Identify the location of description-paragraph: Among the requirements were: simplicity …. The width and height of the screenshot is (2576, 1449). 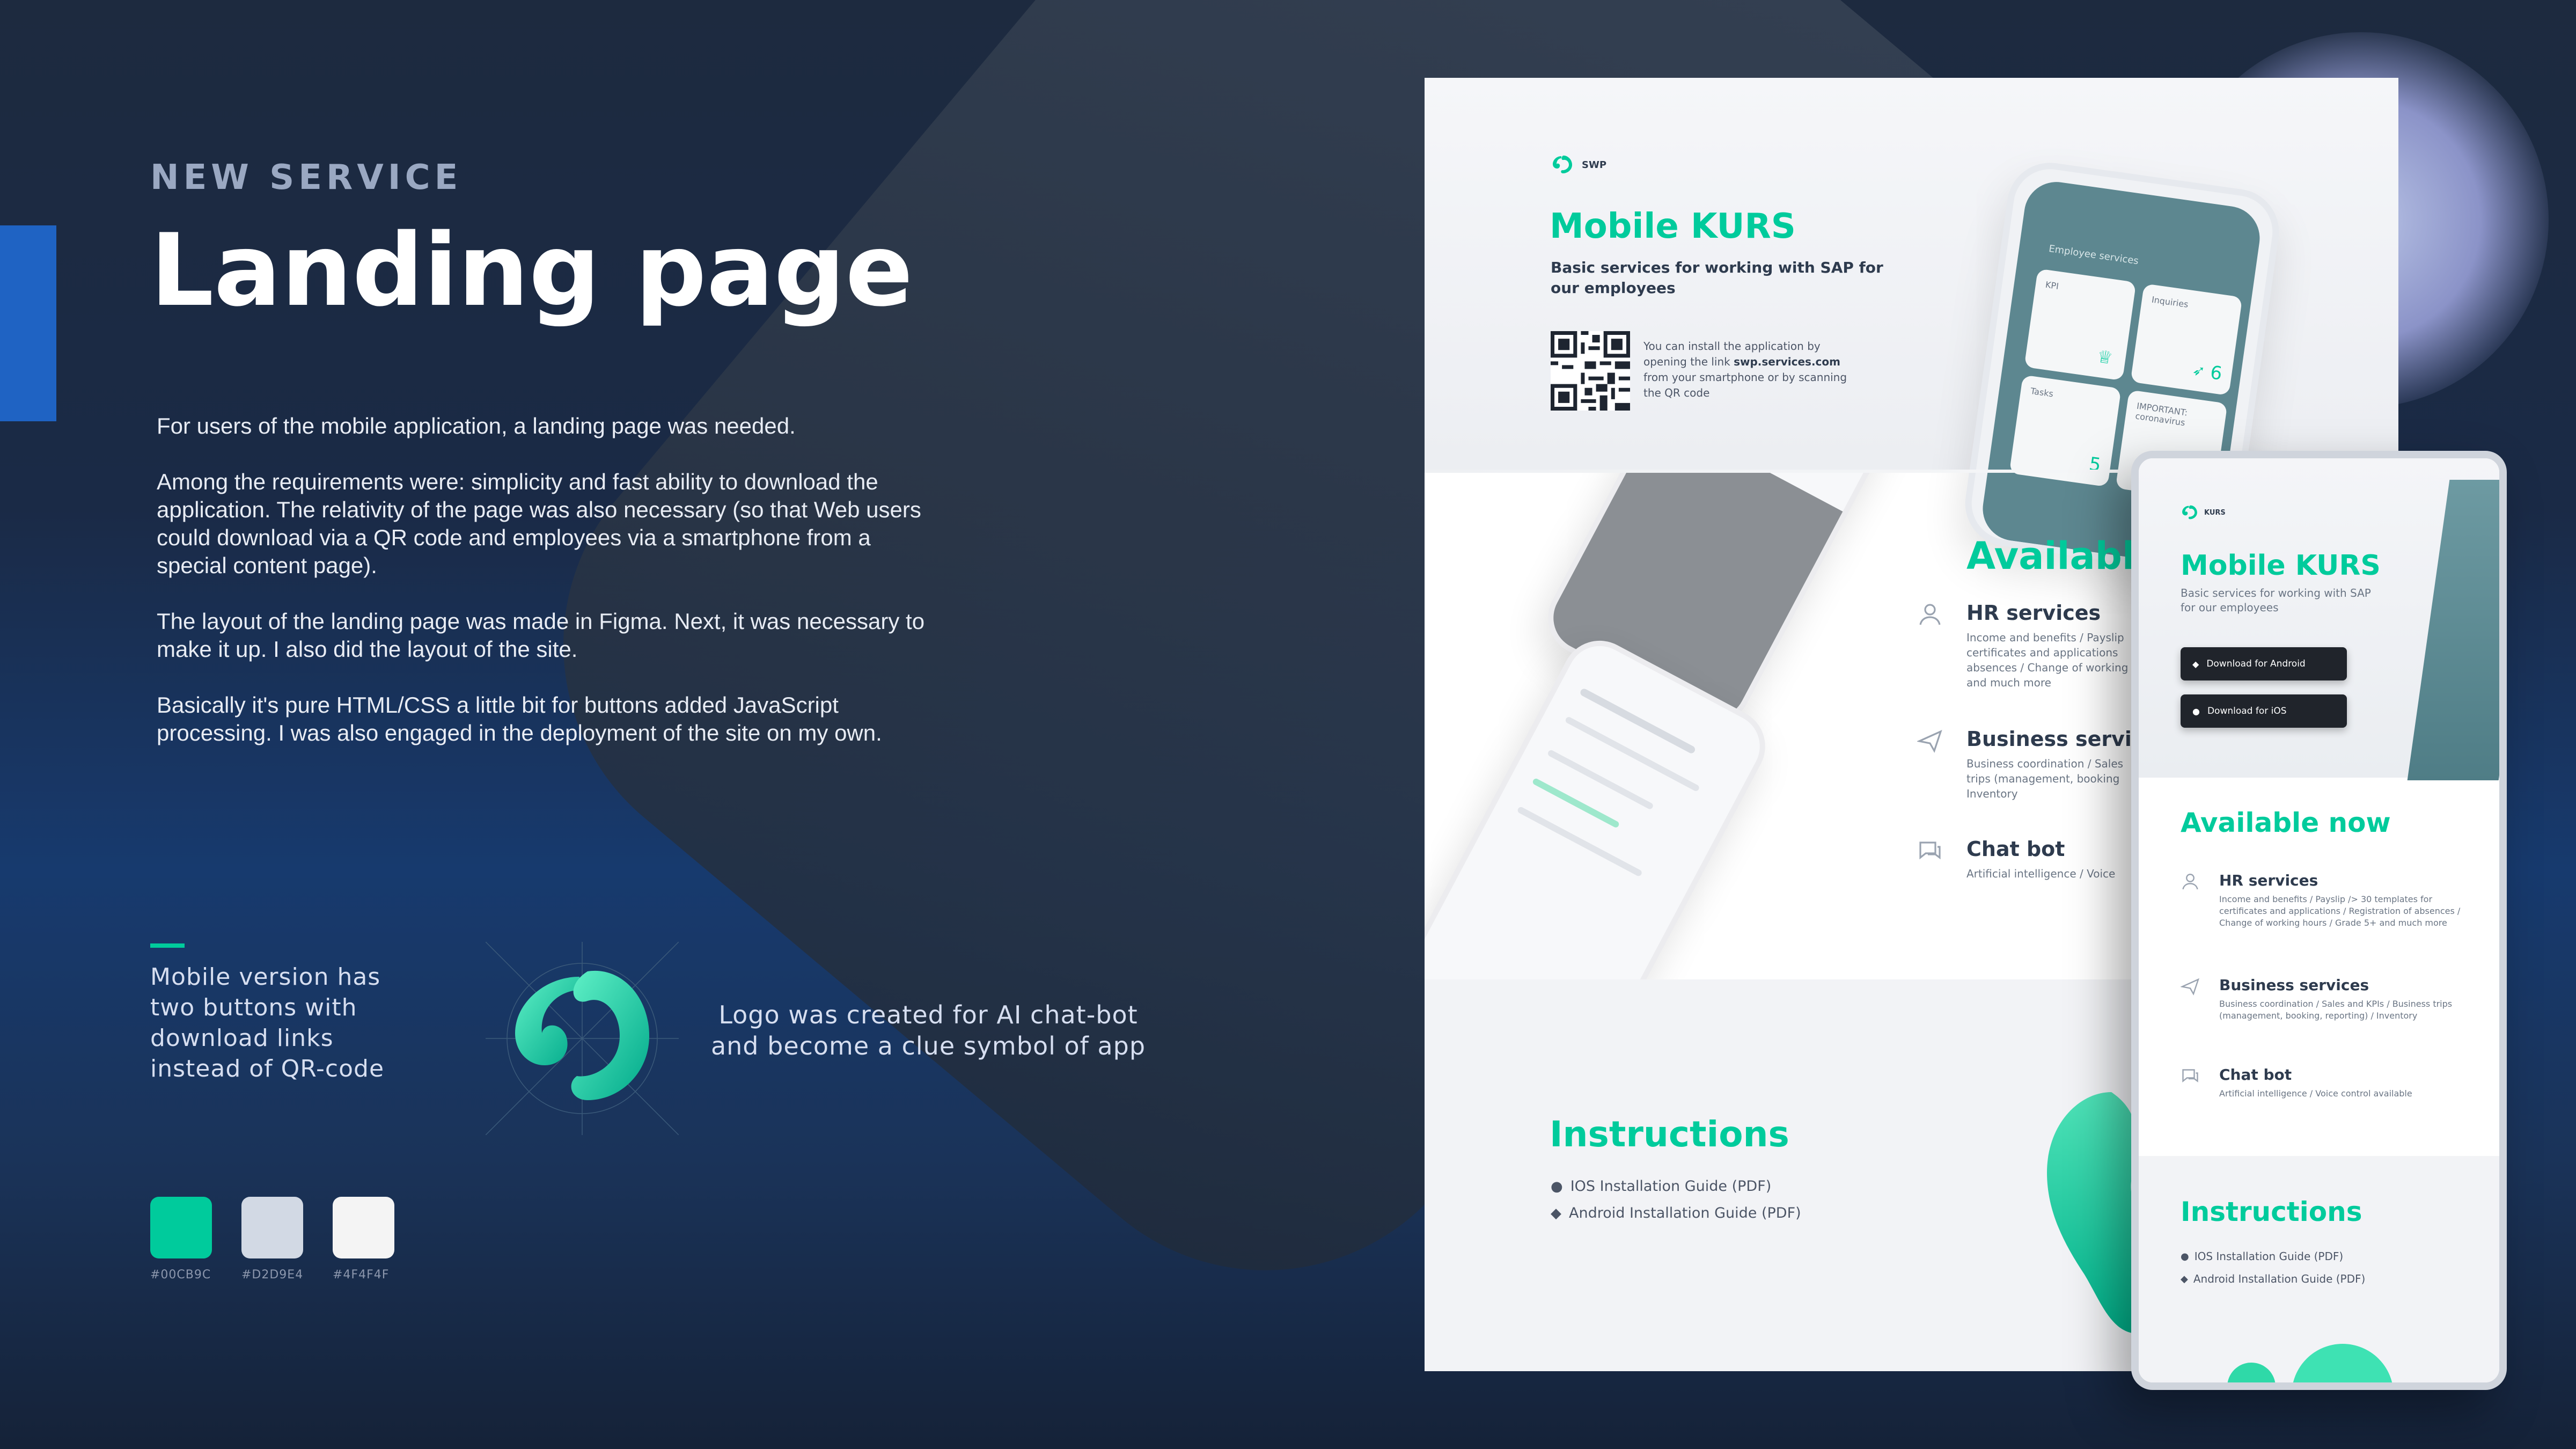
(539, 523).